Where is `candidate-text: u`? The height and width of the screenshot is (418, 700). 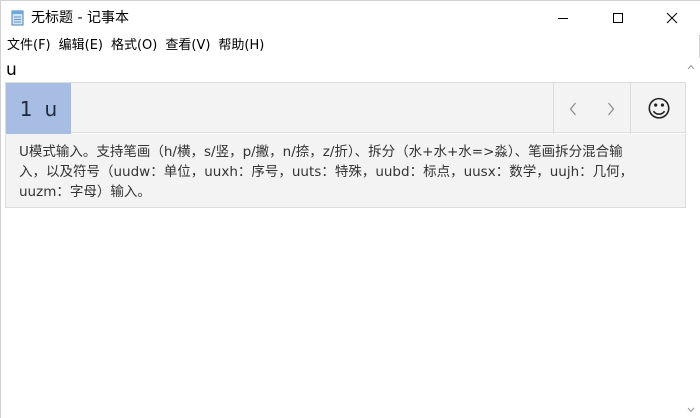 candidate-text: u is located at coordinates (51, 108).